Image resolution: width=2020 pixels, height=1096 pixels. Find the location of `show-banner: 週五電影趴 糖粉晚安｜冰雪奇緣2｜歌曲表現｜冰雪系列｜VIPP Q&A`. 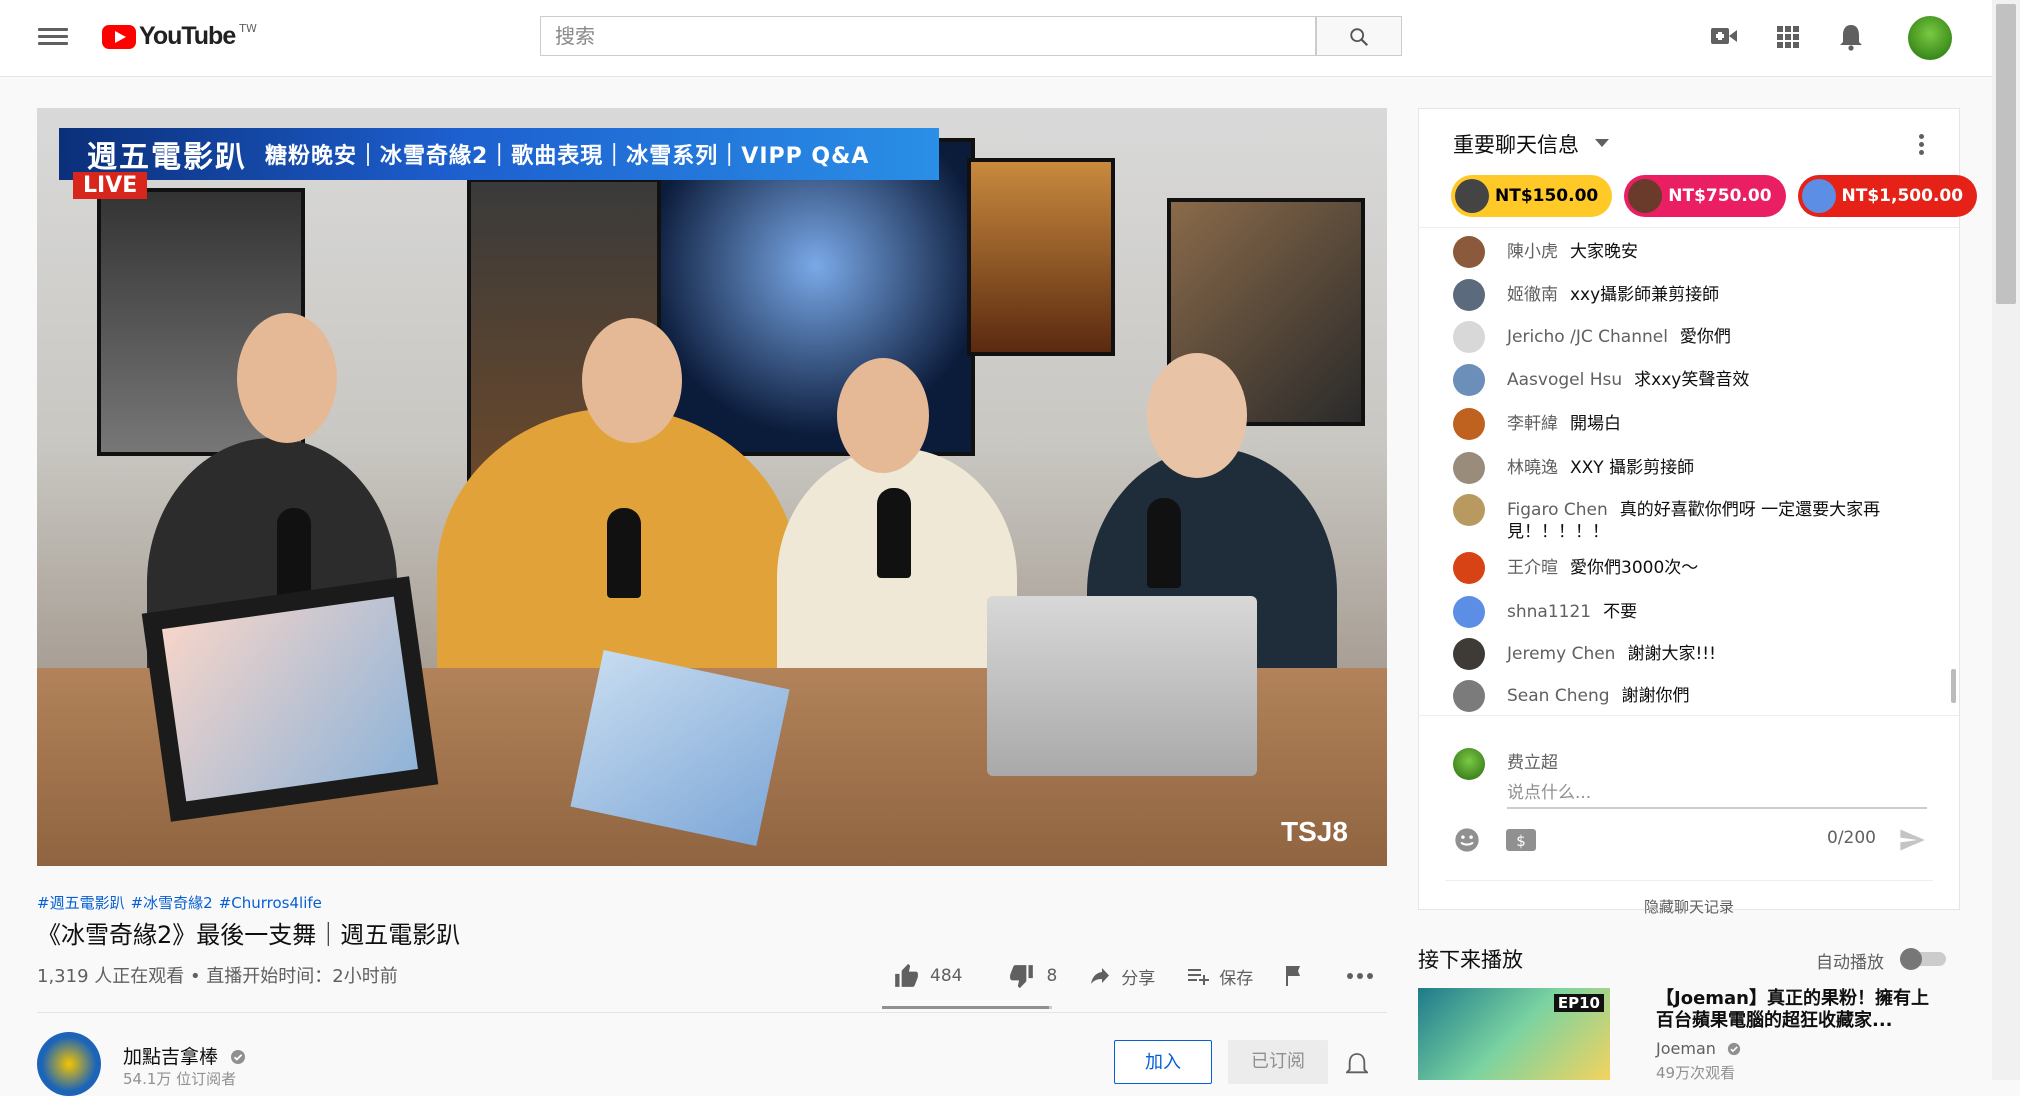

show-banner: 週五電影趴 糖粉晚安｜冰雪奇緣2｜歌曲表現｜冰雪系列｜VIPP Q&A is located at coordinates (499, 154).